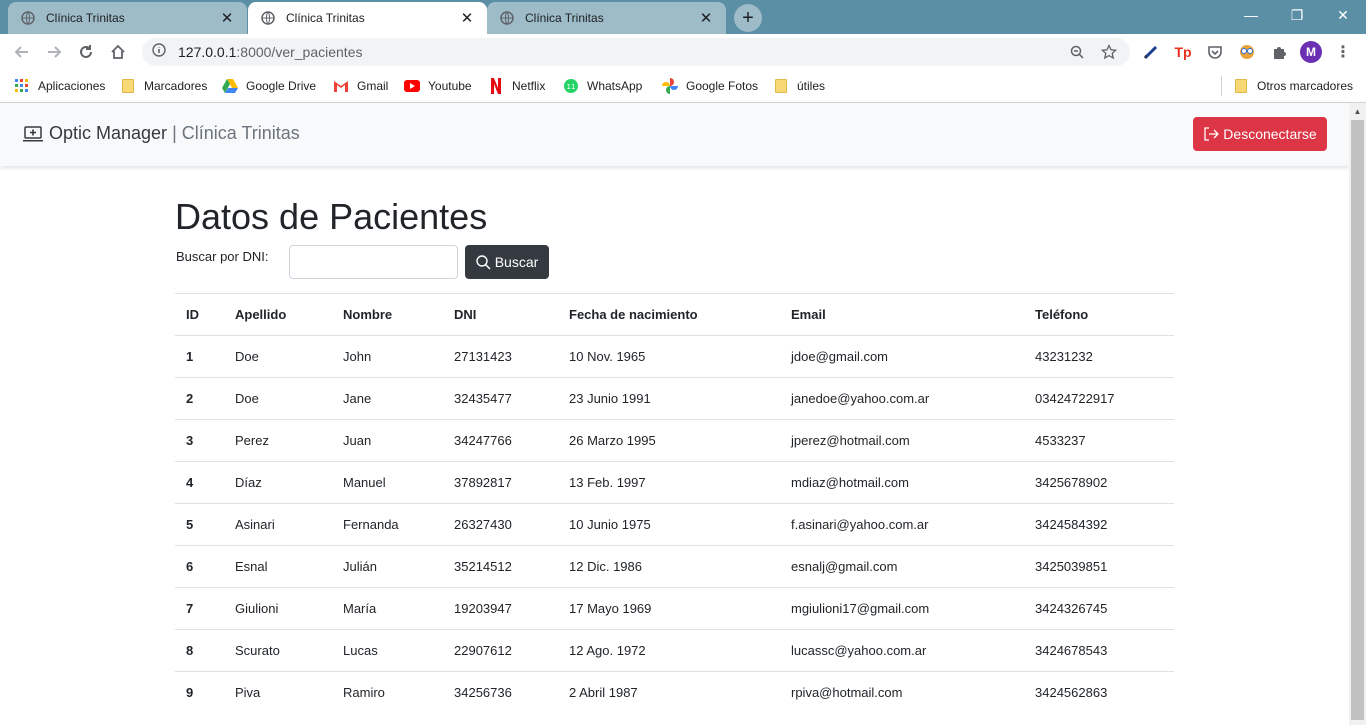 The width and height of the screenshot is (1366, 725). What do you see at coordinates (483, 262) in the screenshot?
I see `search-icon` at bounding box center [483, 262].